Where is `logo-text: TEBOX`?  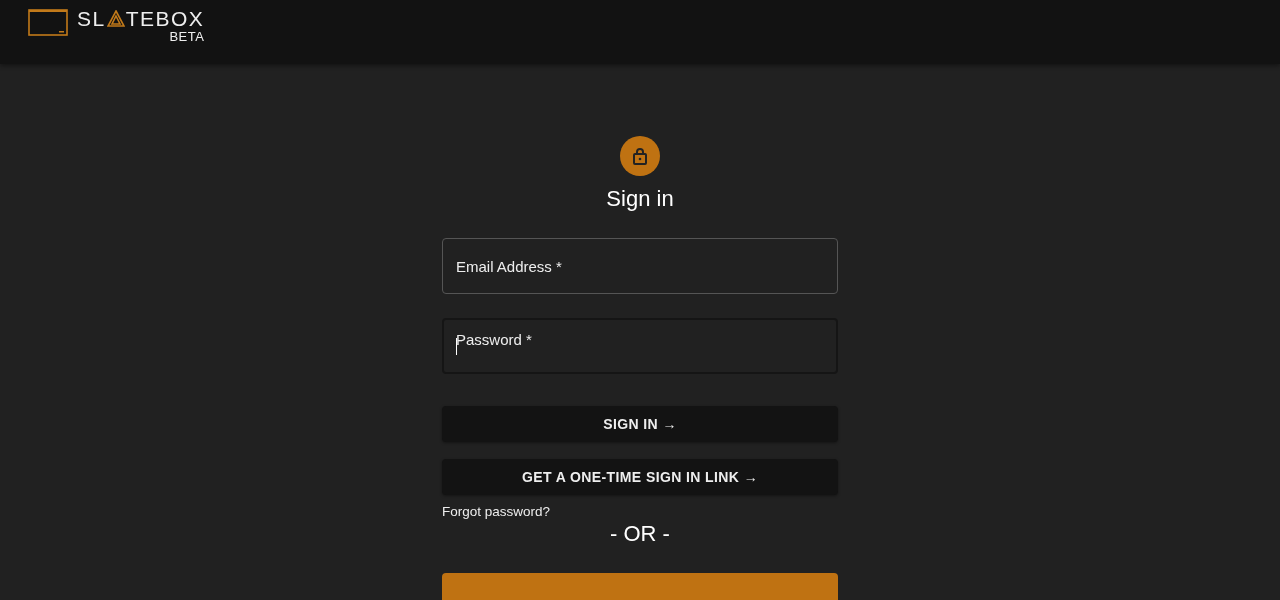
logo-text: TEBOX is located at coordinates (165, 18).